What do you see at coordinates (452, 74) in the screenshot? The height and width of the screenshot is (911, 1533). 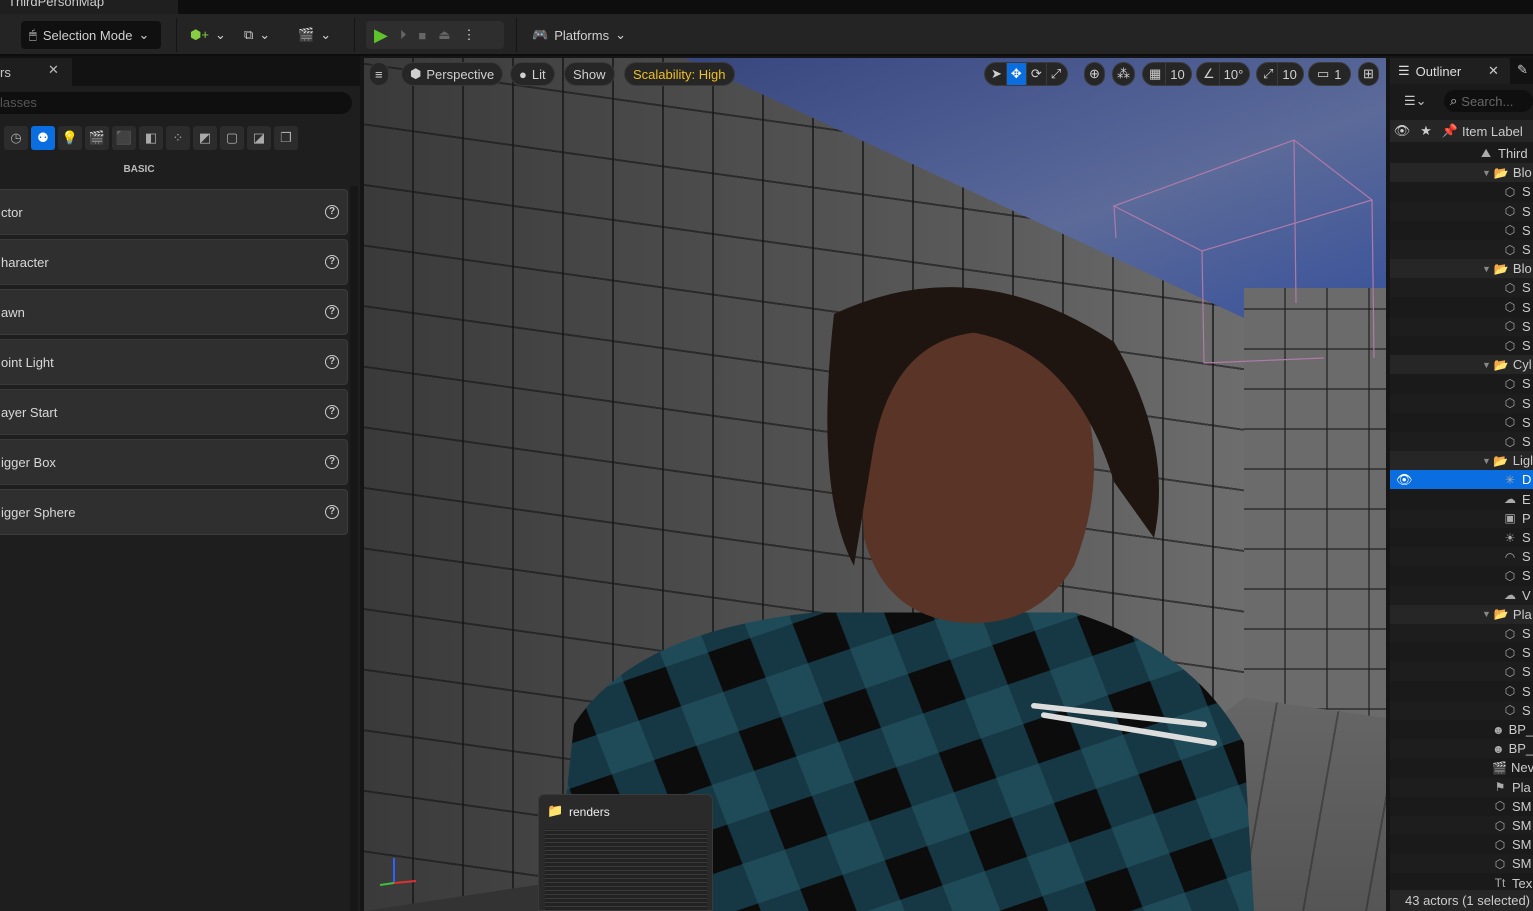 I see `perspective-button: ⬢ Perspective` at bounding box center [452, 74].